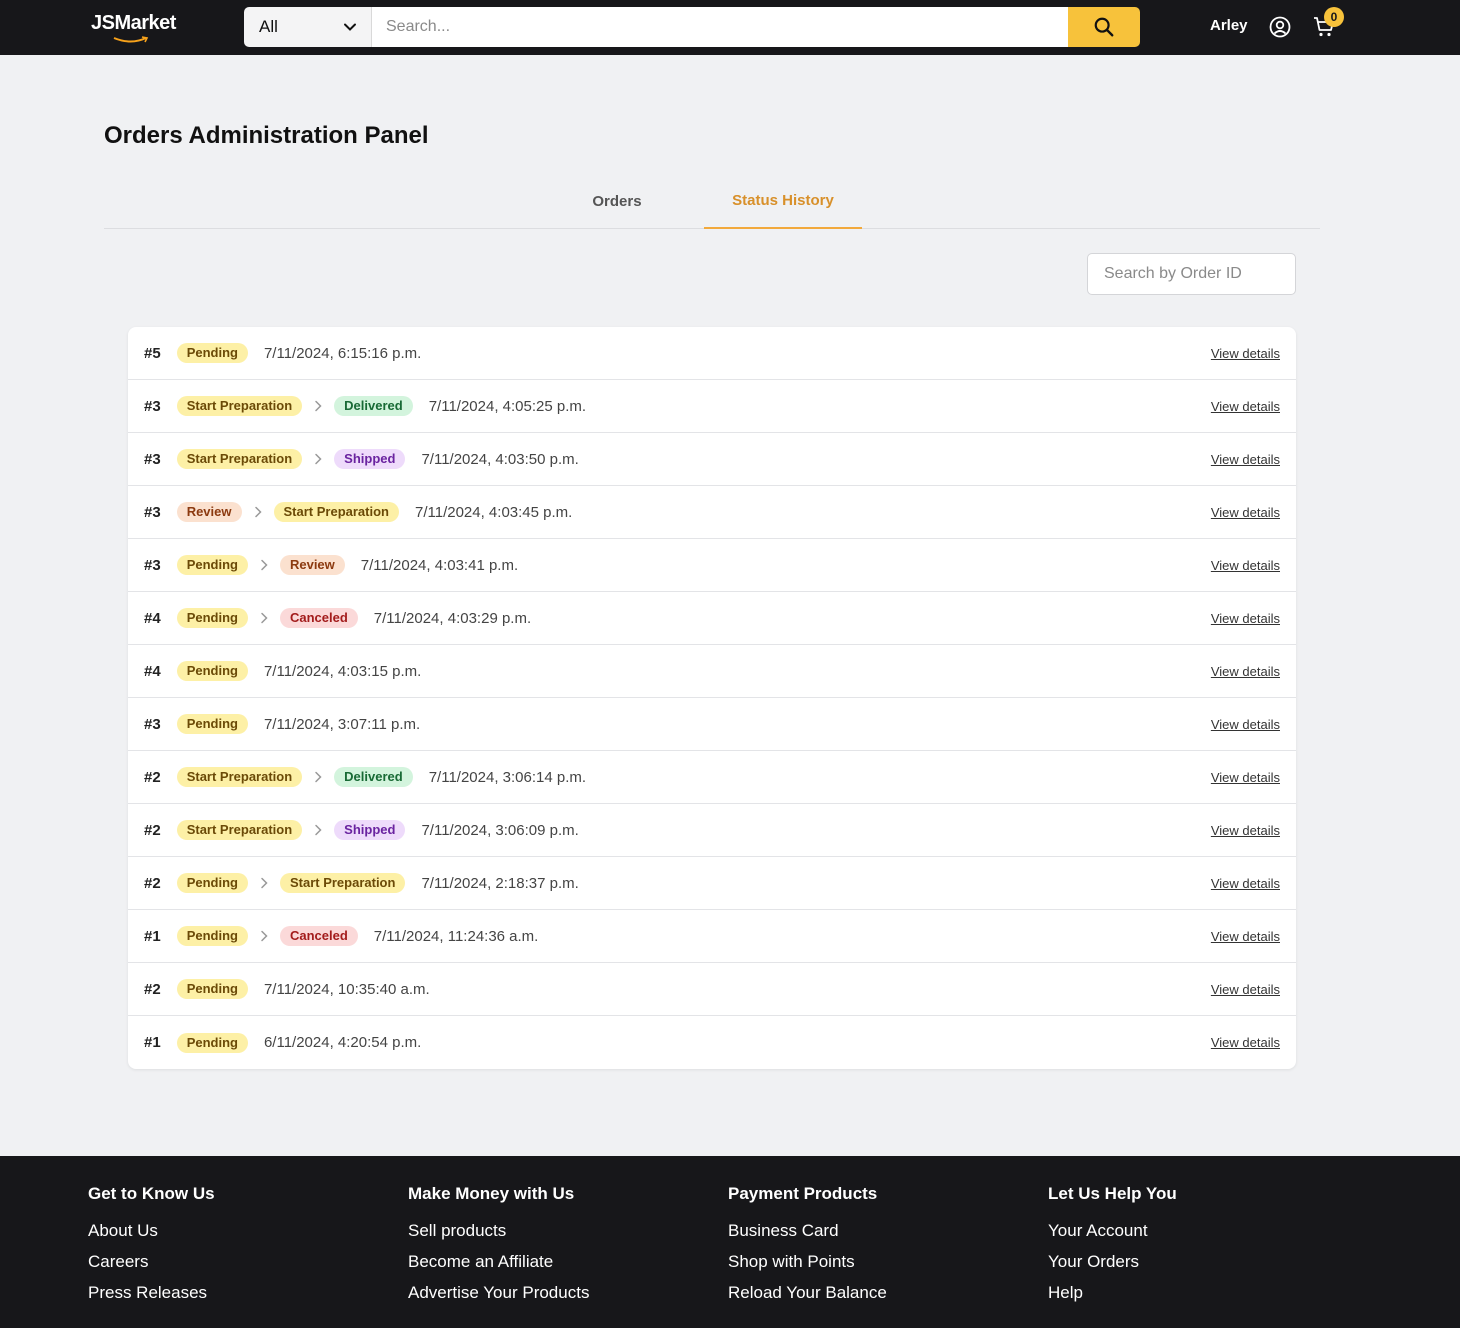 The width and height of the screenshot is (1460, 1328). What do you see at coordinates (807, 1293) in the screenshot?
I see `footer-link-reload-balance: Reload Your Balance` at bounding box center [807, 1293].